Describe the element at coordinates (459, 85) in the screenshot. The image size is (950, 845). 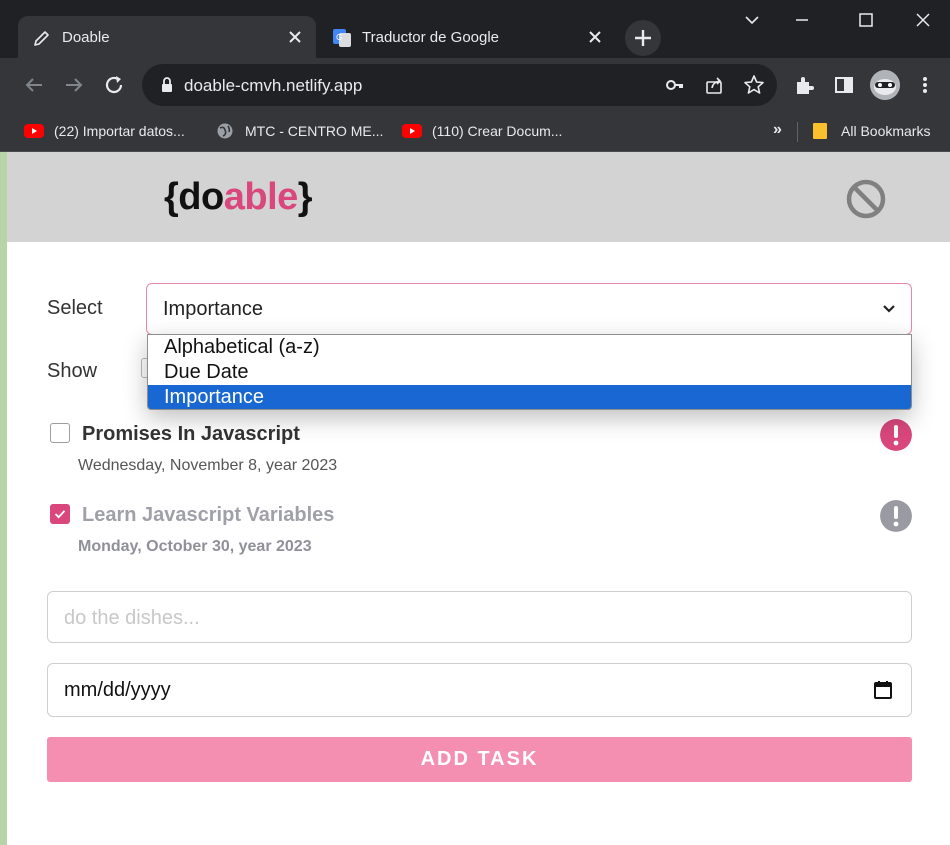
I see `address-bar: doable-cmvh.netlify.app` at that location.